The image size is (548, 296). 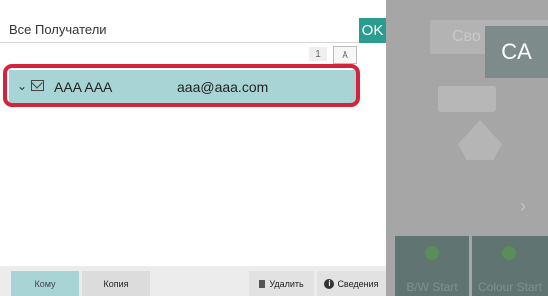 I want to click on delete-label: Удалить, so click(x=286, y=283).